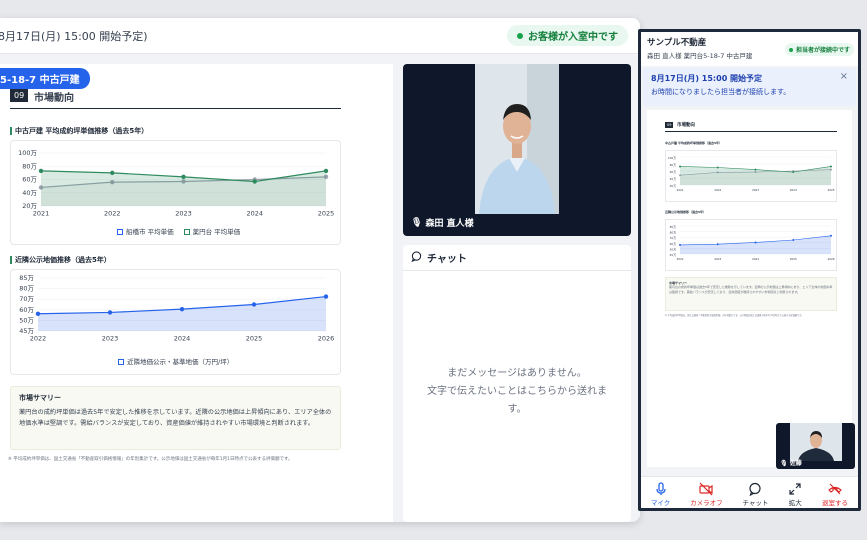 The image size is (867, 540). What do you see at coordinates (706, 489) in the screenshot?
I see `camera-off-icon` at bounding box center [706, 489].